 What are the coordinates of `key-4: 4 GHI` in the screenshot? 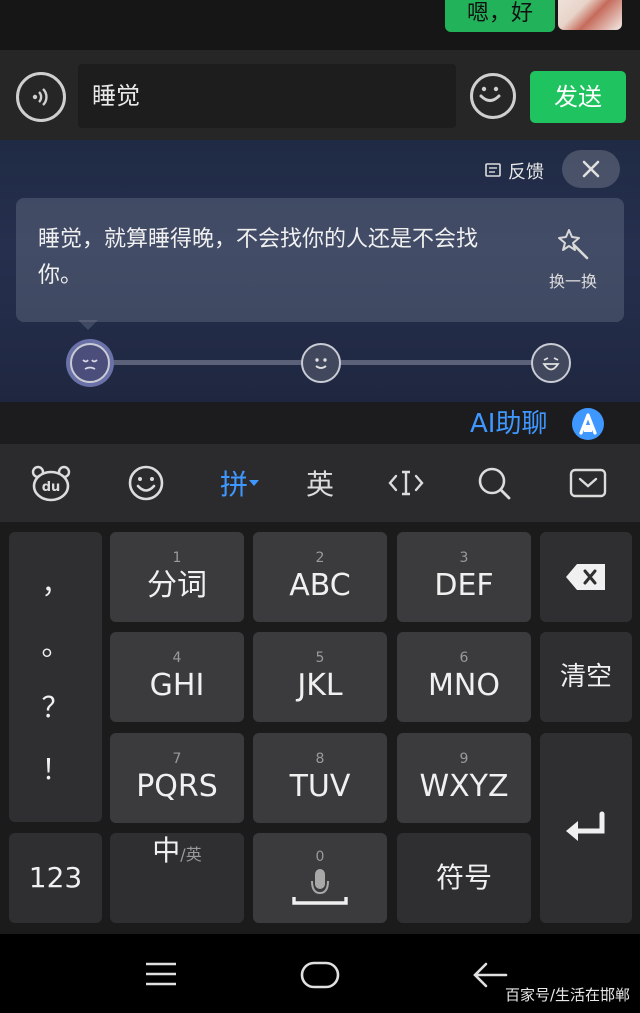 It's located at (177, 677).